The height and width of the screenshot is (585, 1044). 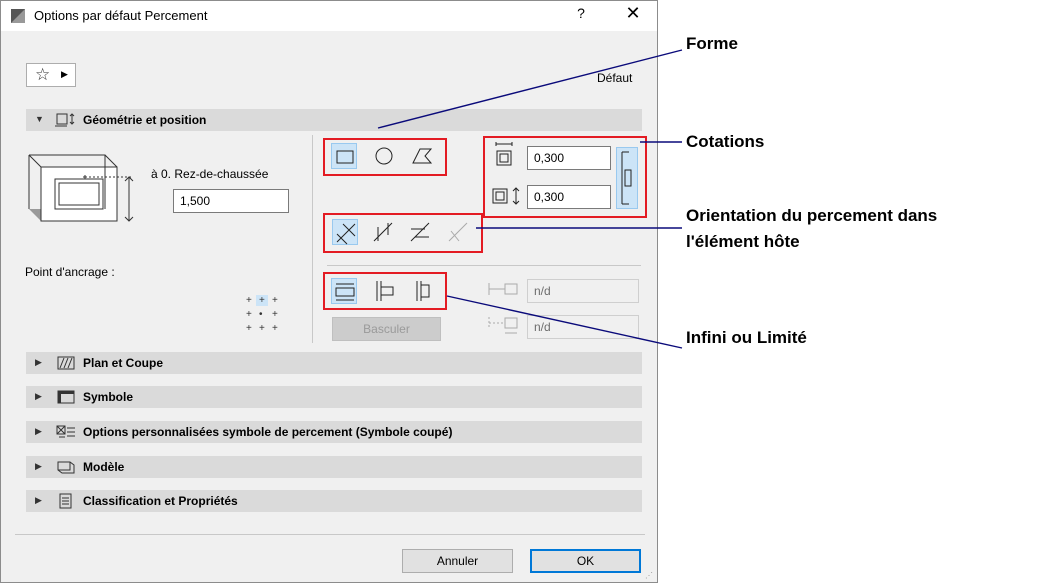 I want to click on annotation-orientation-line2: l'élément hôte, so click(x=743, y=241).